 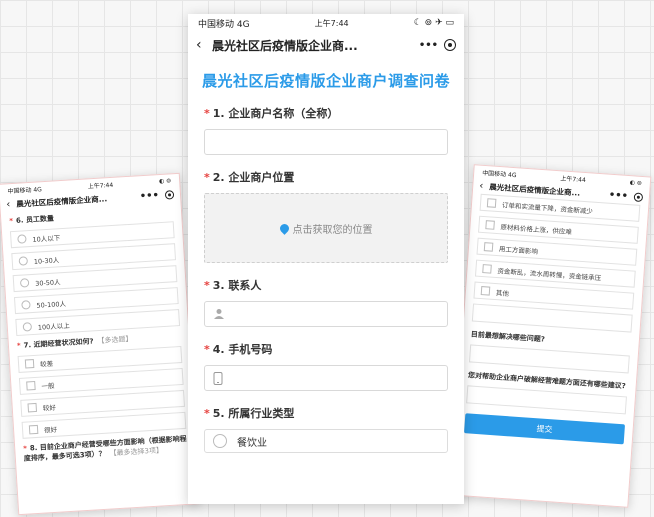 What do you see at coordinates (253, 177) in the screenshot?
I see `question-label: 2. 企业商户位置` at bounding box center [253, 177].